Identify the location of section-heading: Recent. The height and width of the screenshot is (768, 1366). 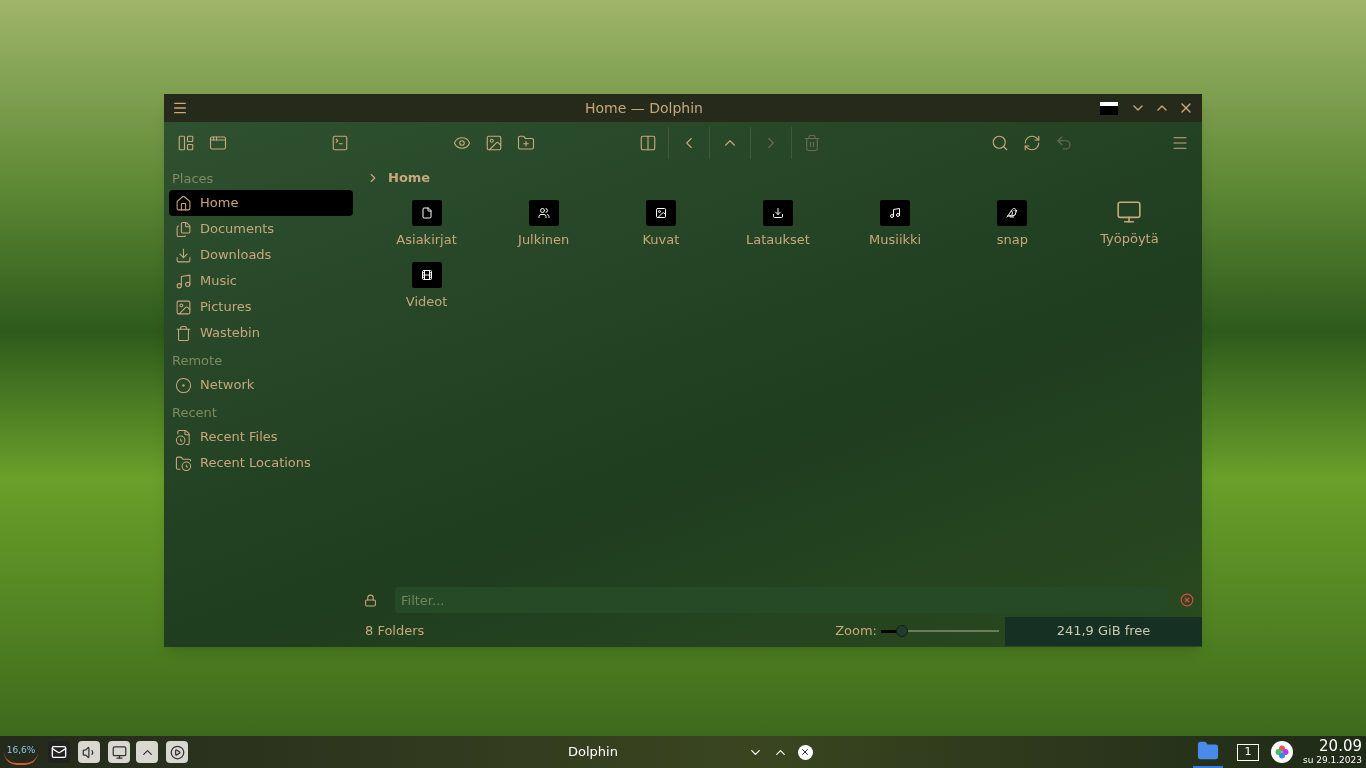
(194, 413).